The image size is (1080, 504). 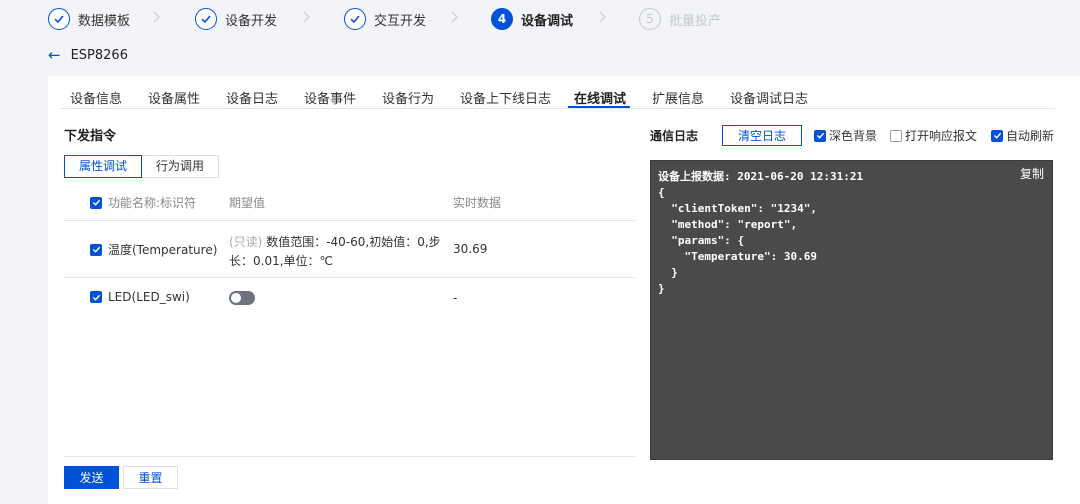 I want to click on show-response-checkbox, so click(x=896, y=135).